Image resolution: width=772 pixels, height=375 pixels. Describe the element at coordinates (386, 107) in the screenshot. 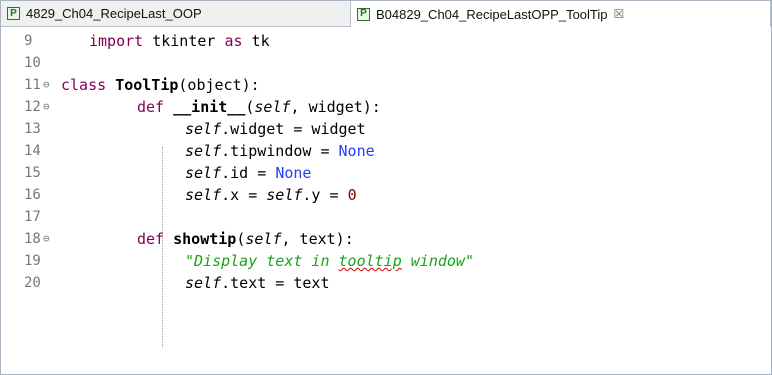

I see `code-line: 12 ⊖ def __init__(self, widget):` at that location.